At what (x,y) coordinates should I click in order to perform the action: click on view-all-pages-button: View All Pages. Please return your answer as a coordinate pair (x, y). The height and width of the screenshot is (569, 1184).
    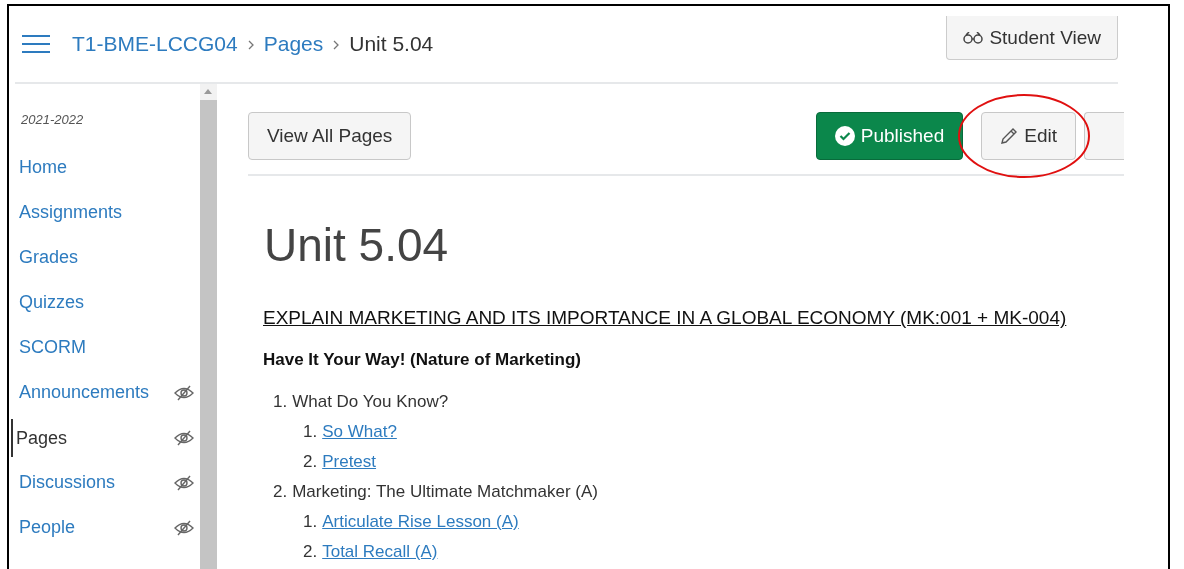
    Looking at the image, I should click on (330, 136).